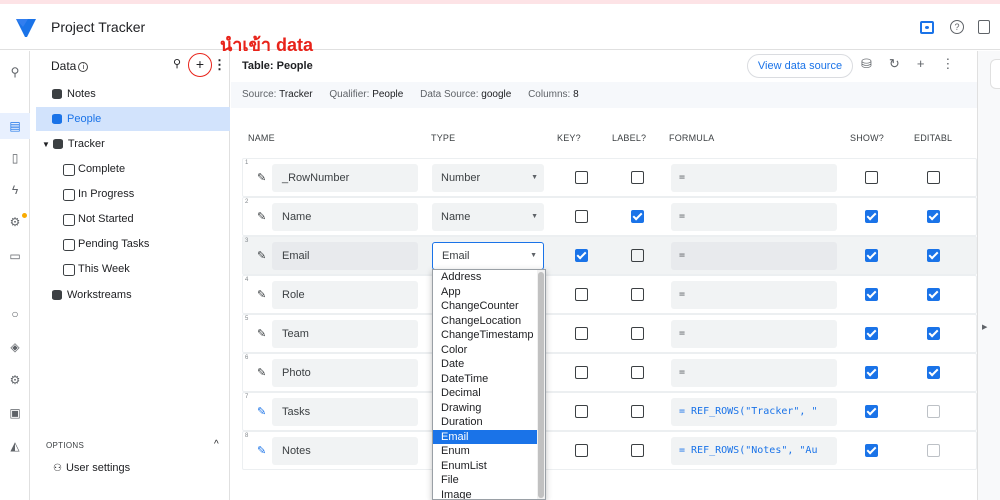  What do you see at coordinates (94, 169) in the screenshot?
I see `tree-item-complete: Complete` at bounding box center [94, 169].